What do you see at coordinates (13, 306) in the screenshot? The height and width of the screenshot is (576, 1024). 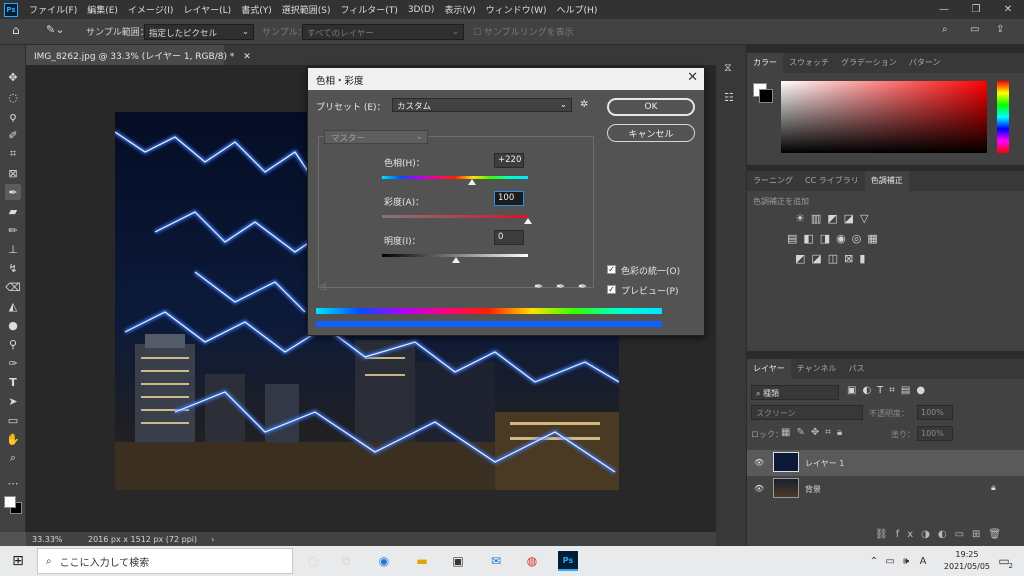 I see `paint-bucket-tool-icon: ◭` at bounding box center [13, 306].